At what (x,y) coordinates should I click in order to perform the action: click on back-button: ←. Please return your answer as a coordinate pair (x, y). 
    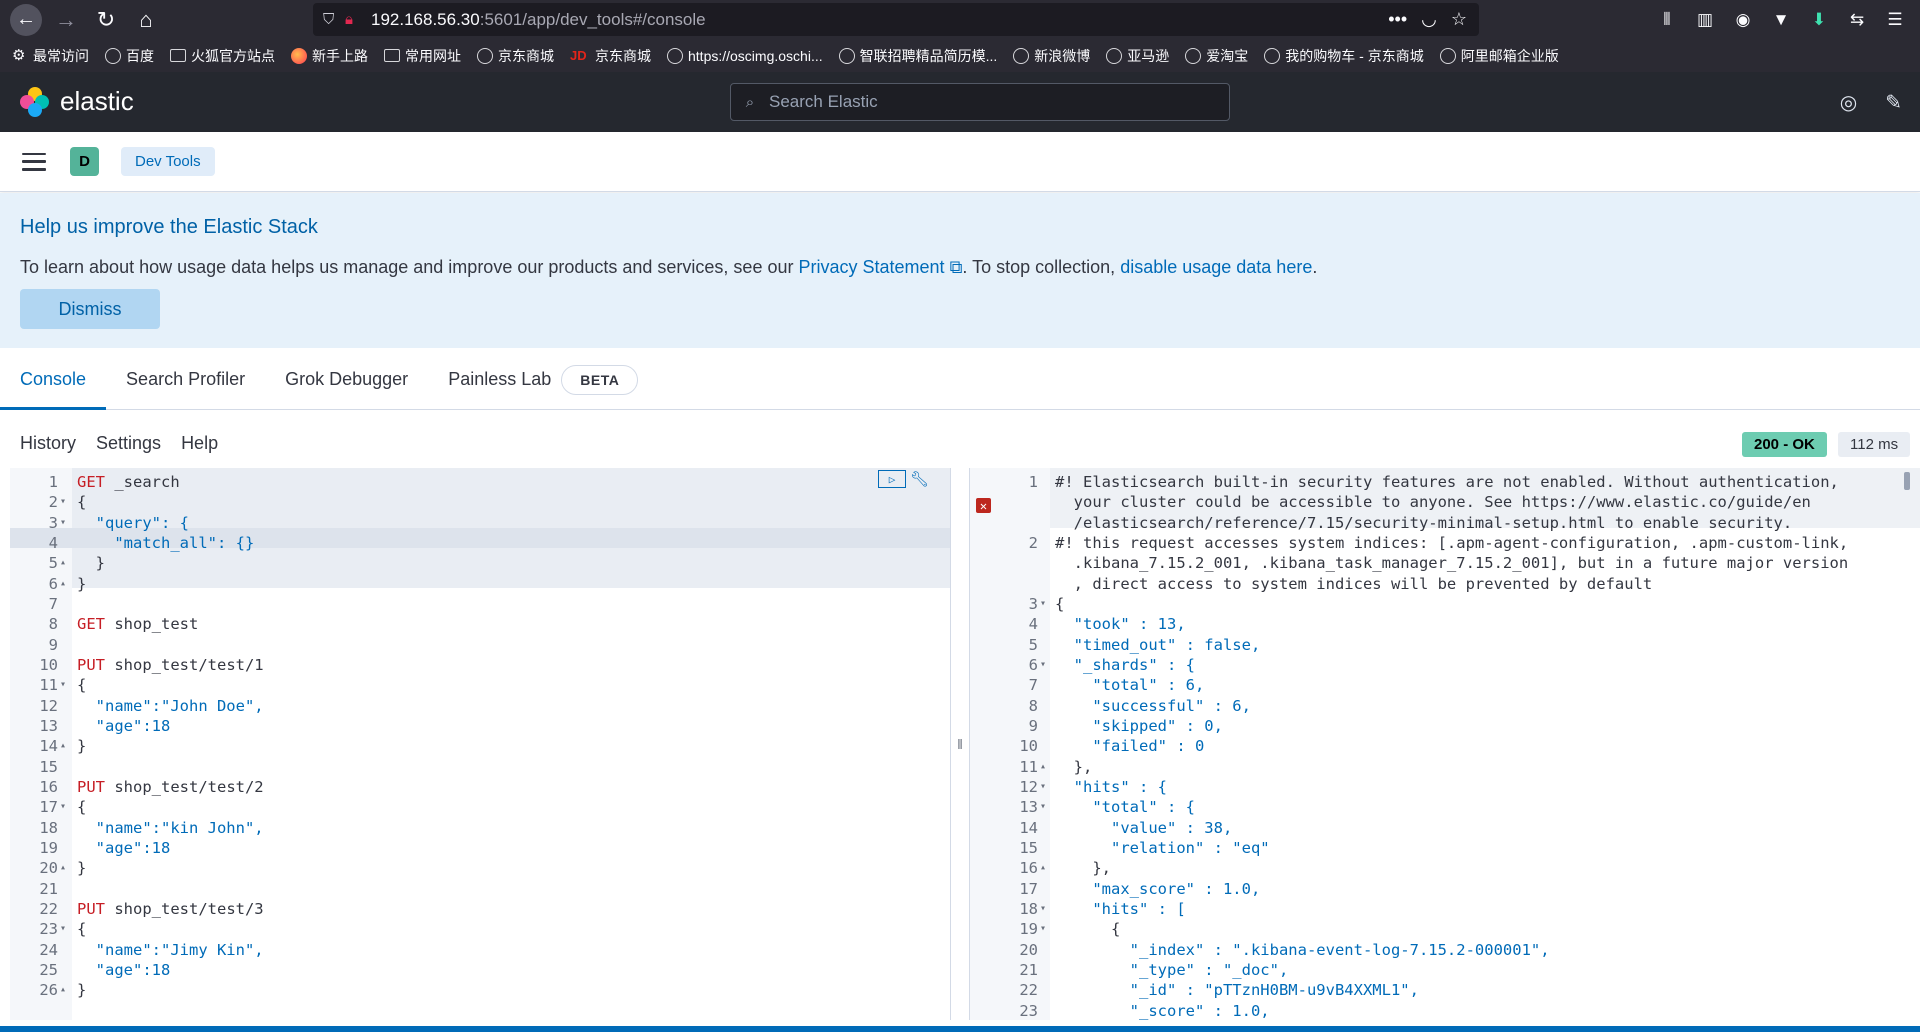
    Looking at the image, I should click on (26, 19).